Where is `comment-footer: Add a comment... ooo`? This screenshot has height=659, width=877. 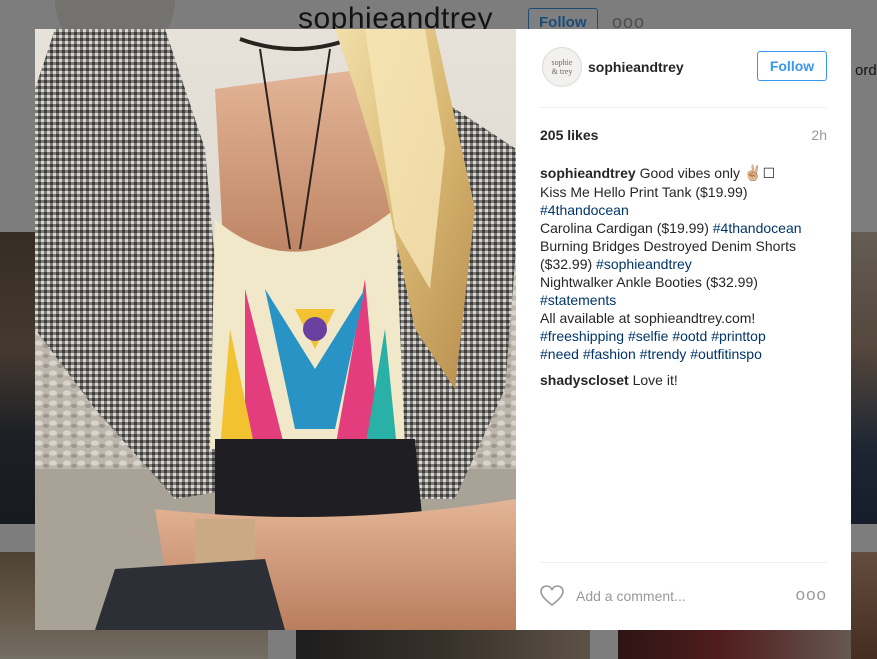
comment-footer: Add a comment... ooo is located at coordinates (683, 596).